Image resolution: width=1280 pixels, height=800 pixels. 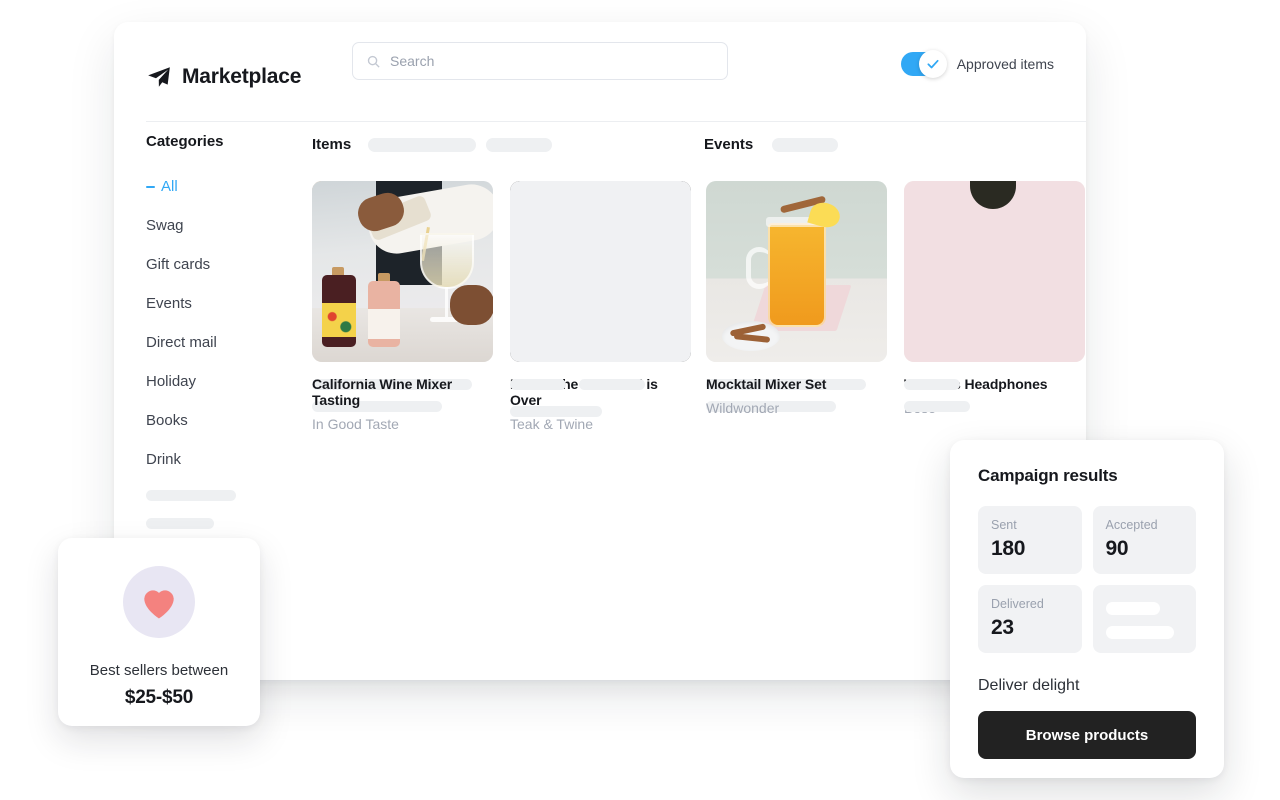 What do you see at coordinates (230, 186) in the screenshot?
I see `sidebar-item-all: All` at bounding box center [230, 186].